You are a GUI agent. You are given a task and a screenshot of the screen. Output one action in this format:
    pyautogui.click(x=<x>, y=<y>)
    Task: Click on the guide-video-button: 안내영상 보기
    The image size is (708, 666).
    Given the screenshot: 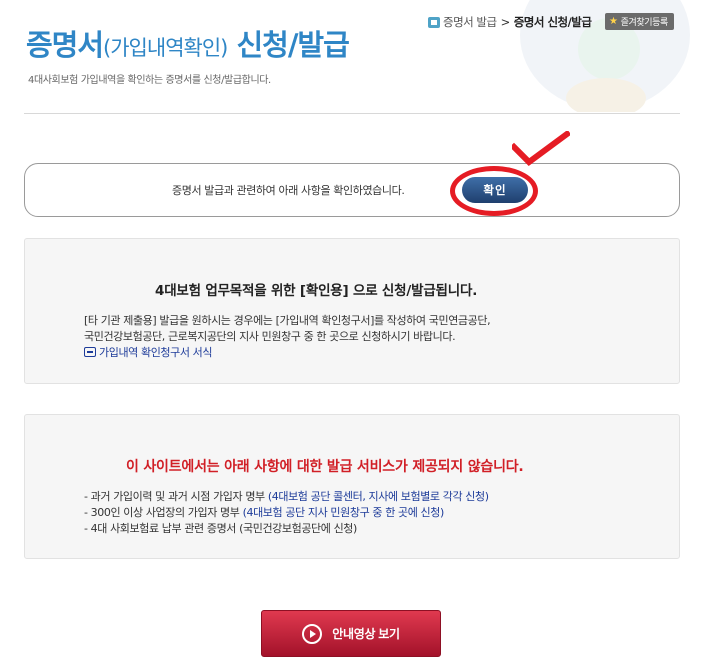 What is the action you would take?
    pyautogui.click(x=351, y=633)
    